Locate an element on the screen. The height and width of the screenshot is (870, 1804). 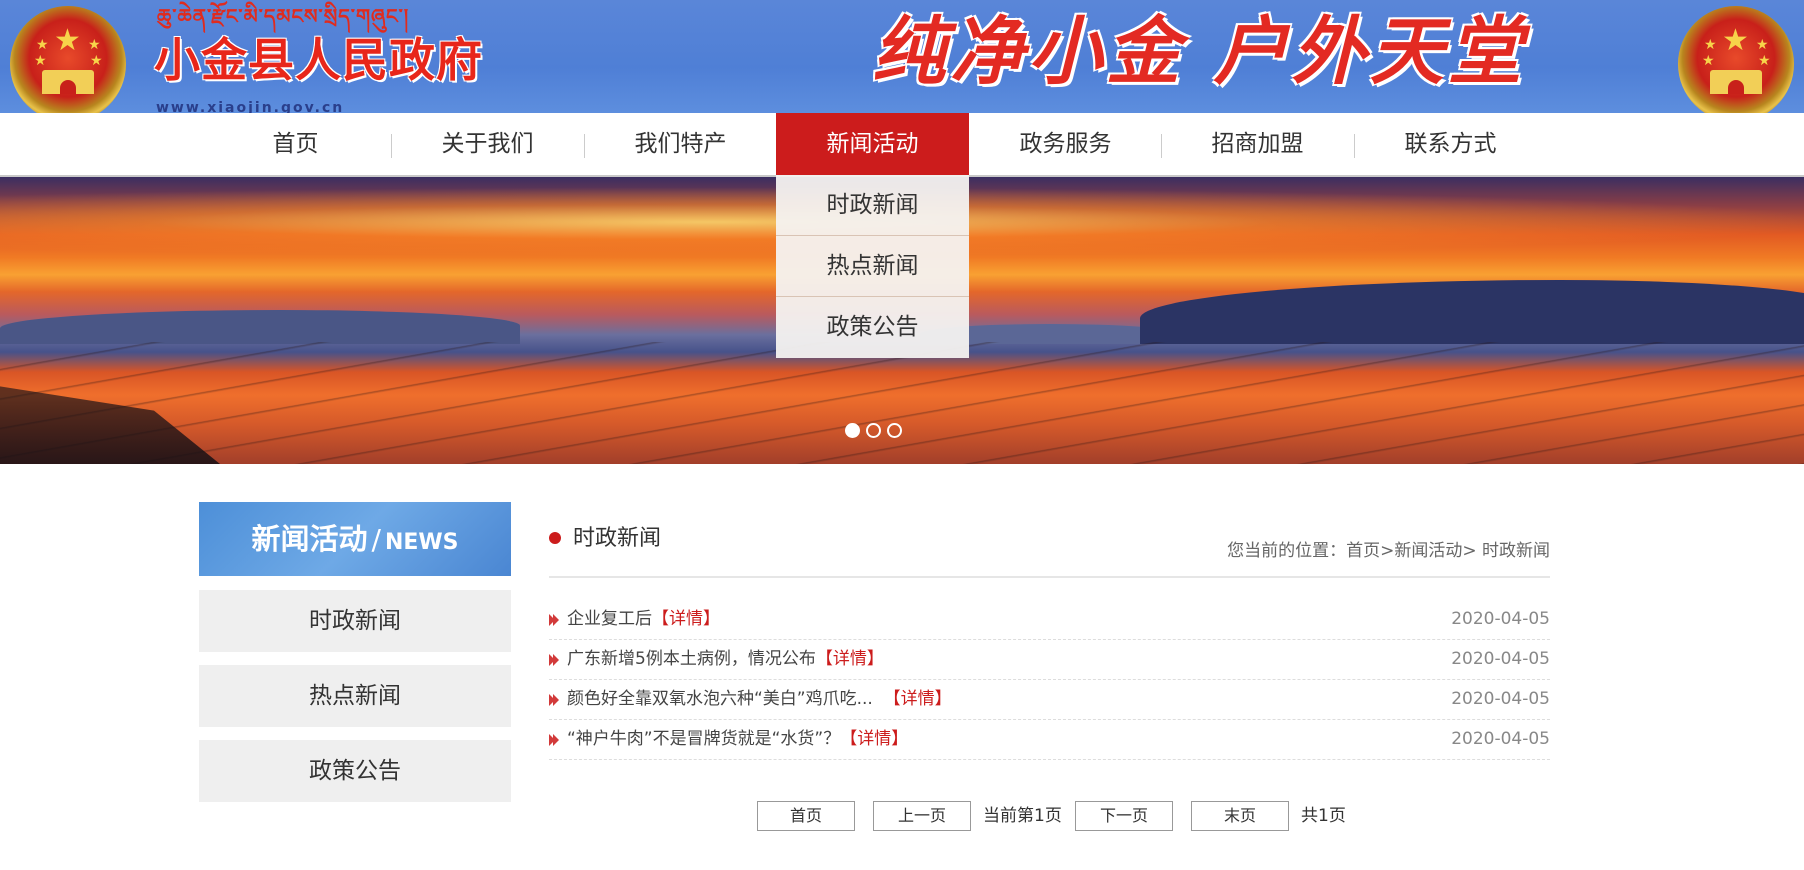
title-bullet-icon is located at coordinates (555, 538).